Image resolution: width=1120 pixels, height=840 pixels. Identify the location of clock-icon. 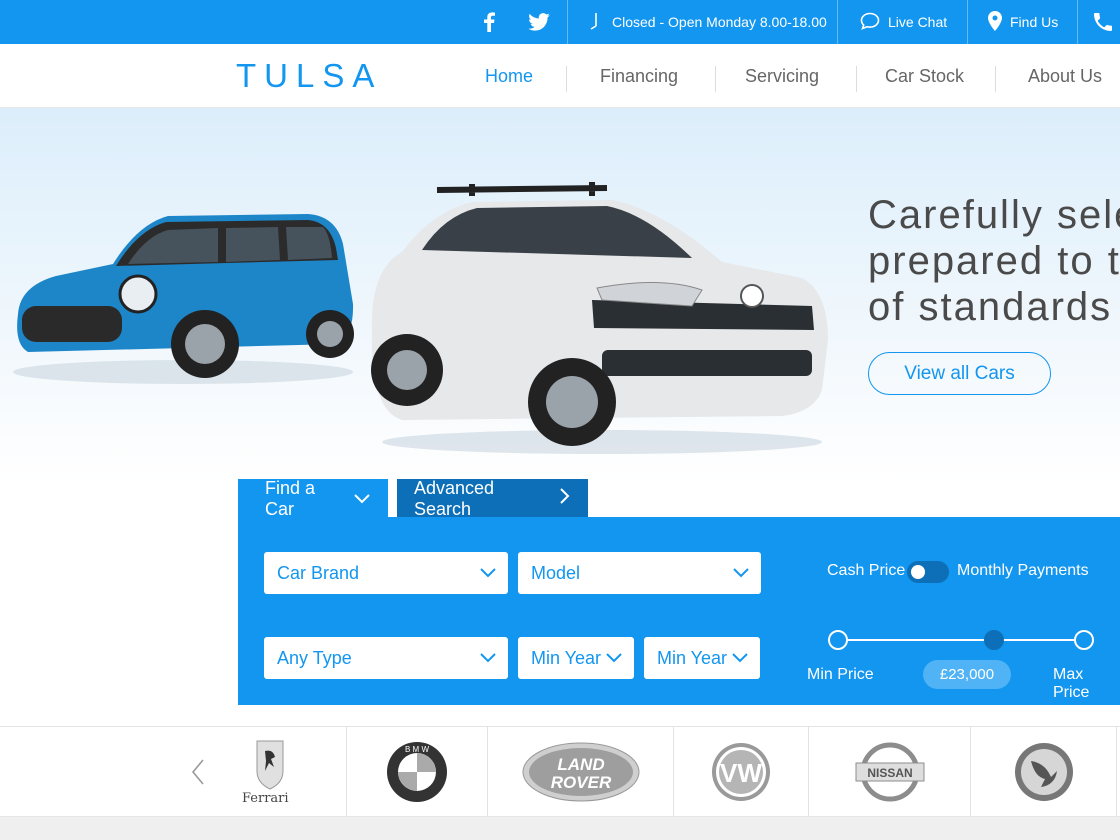
(597, 22).